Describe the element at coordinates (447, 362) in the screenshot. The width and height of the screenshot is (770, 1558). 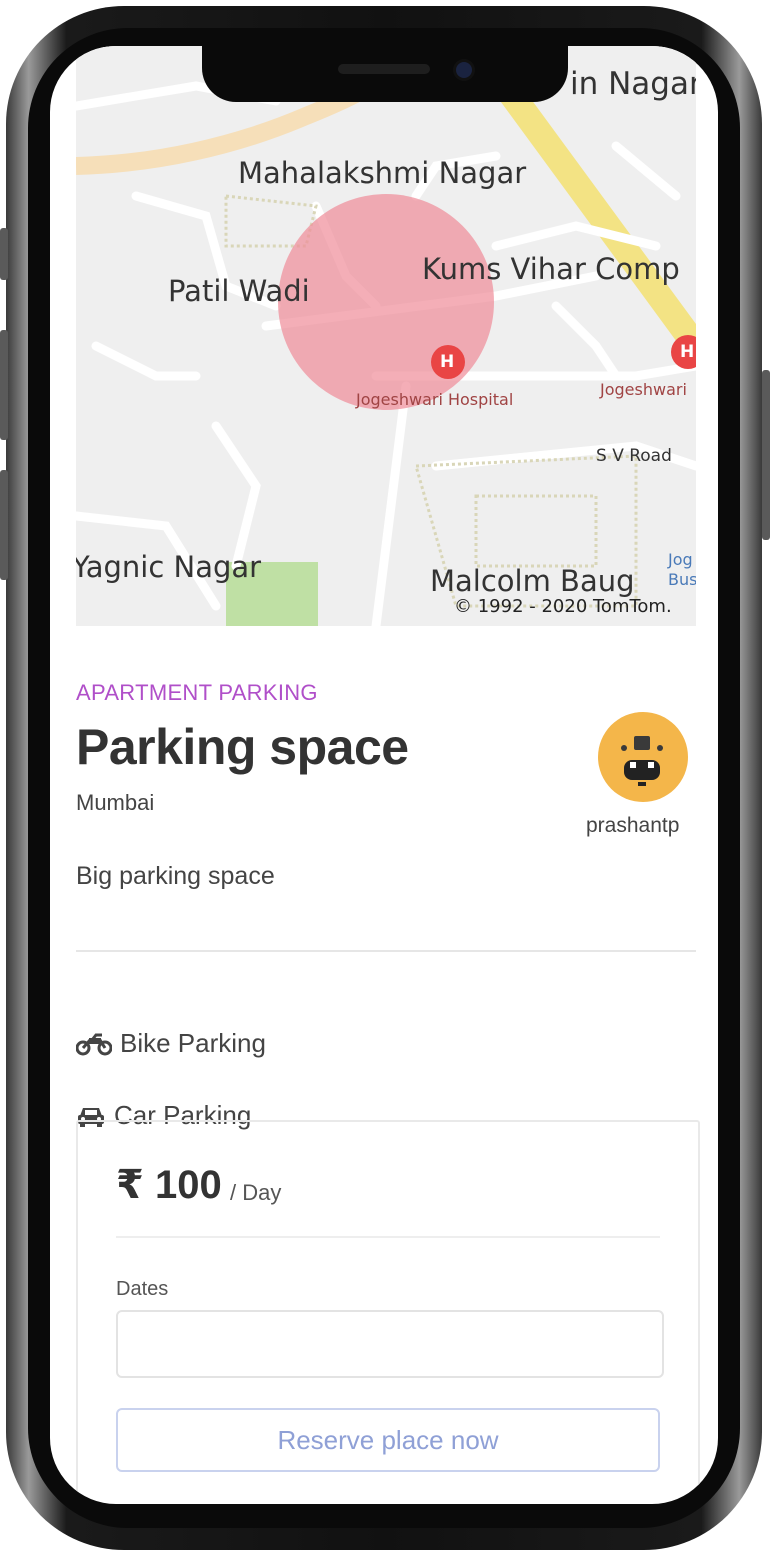
I see `hospital-marker-letter: H` at that location.